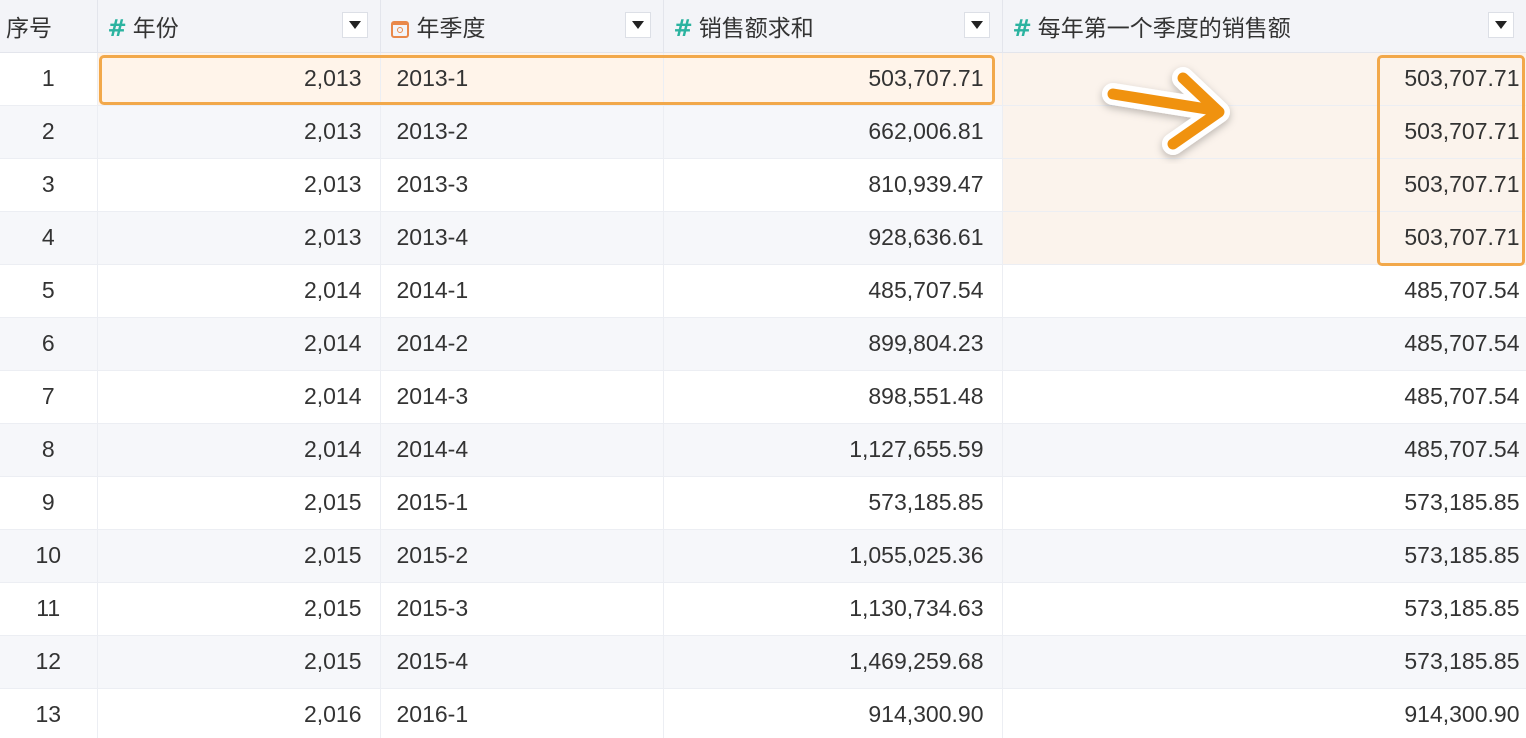  What do you see at coordinates (522, 238) in the screenshot?
I see `cell-quarter: 2013-4` at bounding box center [522, 238].